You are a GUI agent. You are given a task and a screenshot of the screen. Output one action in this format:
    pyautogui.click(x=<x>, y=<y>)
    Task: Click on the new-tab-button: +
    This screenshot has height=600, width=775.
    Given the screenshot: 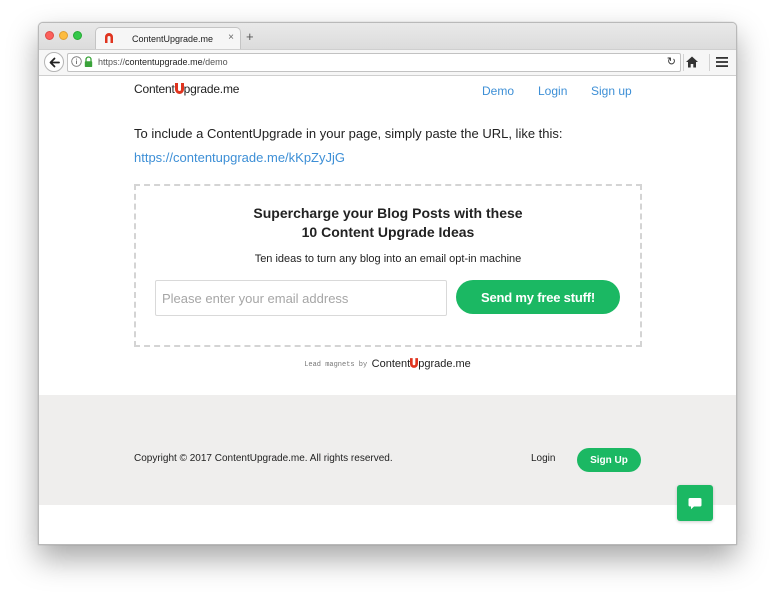 What is the action you would take?
    pyautogui.click(x=250, y=36)
    